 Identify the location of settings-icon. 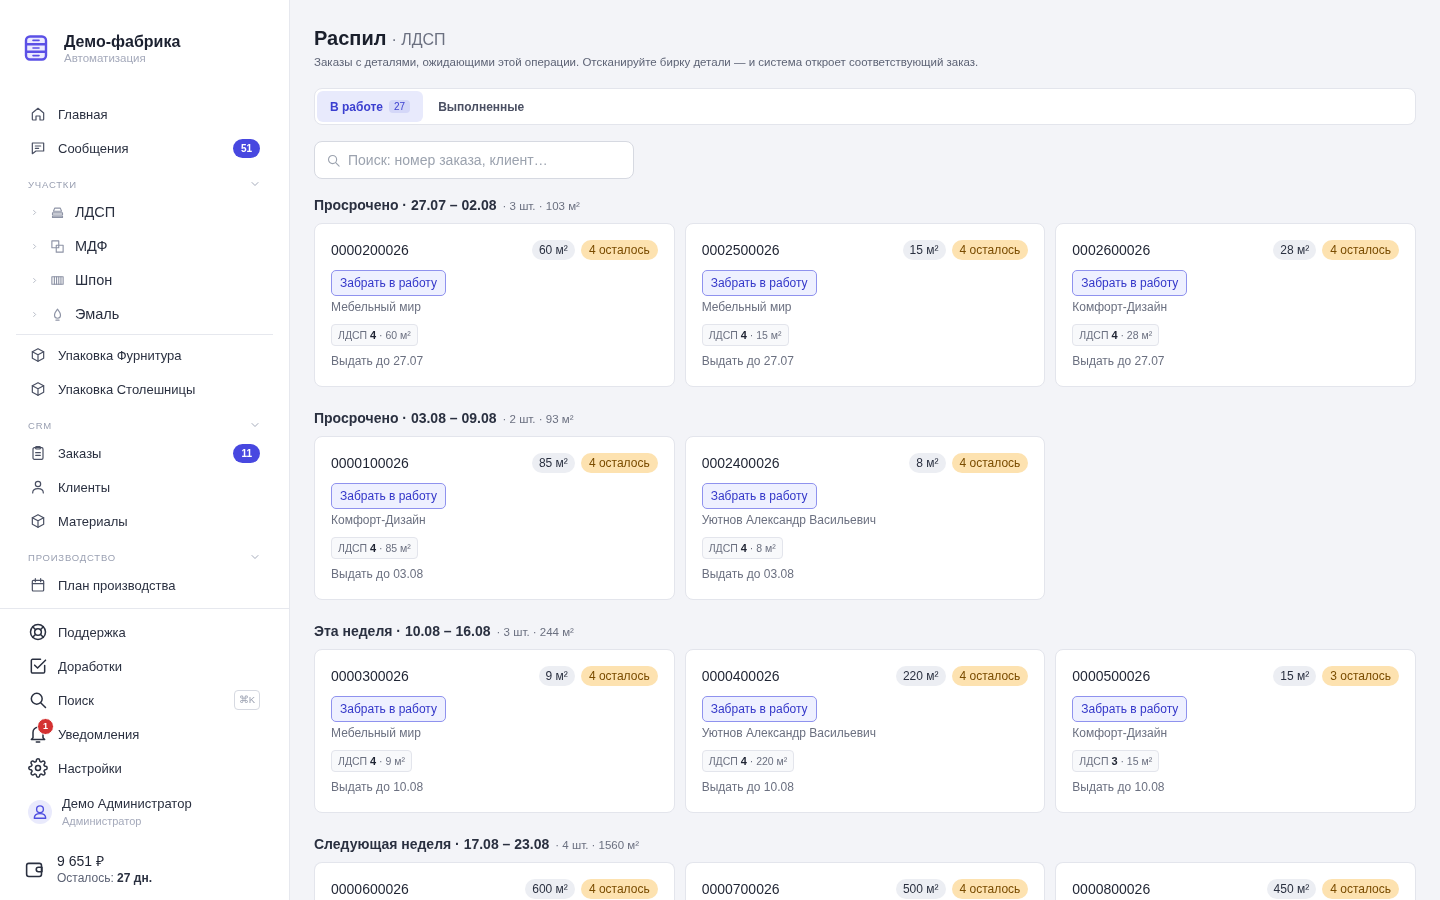
(38, 768).